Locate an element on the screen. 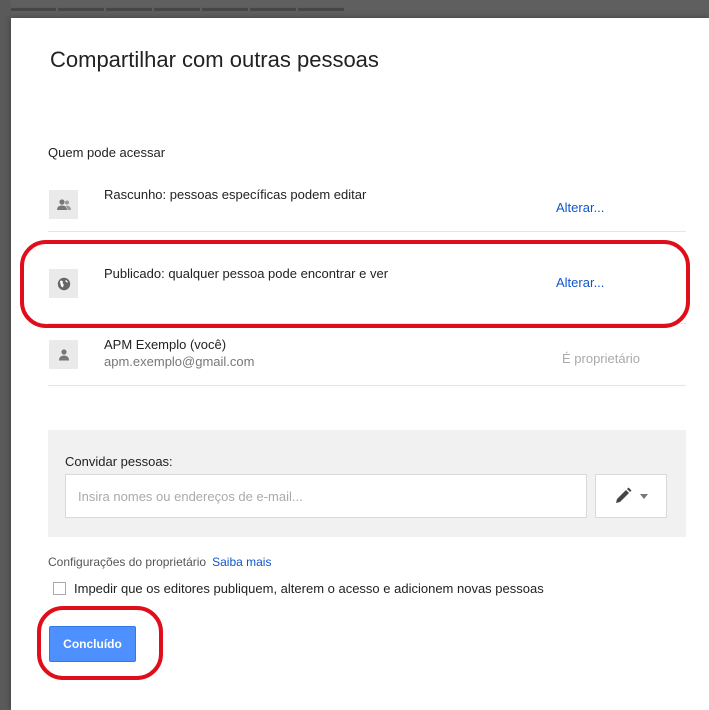 This screenshot has height=710, width=709. prevent-editors-checkbox is located at coordinates (59, 588).